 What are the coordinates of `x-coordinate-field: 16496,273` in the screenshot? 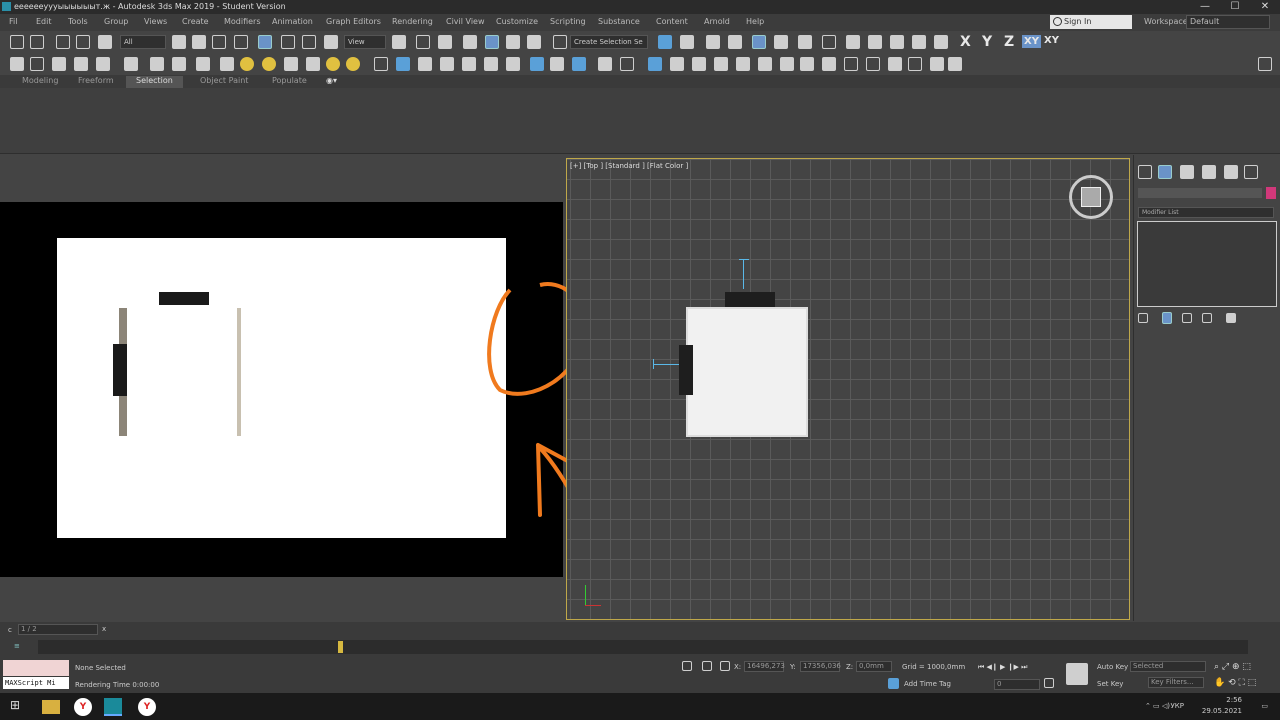 It's located at (764, 666).